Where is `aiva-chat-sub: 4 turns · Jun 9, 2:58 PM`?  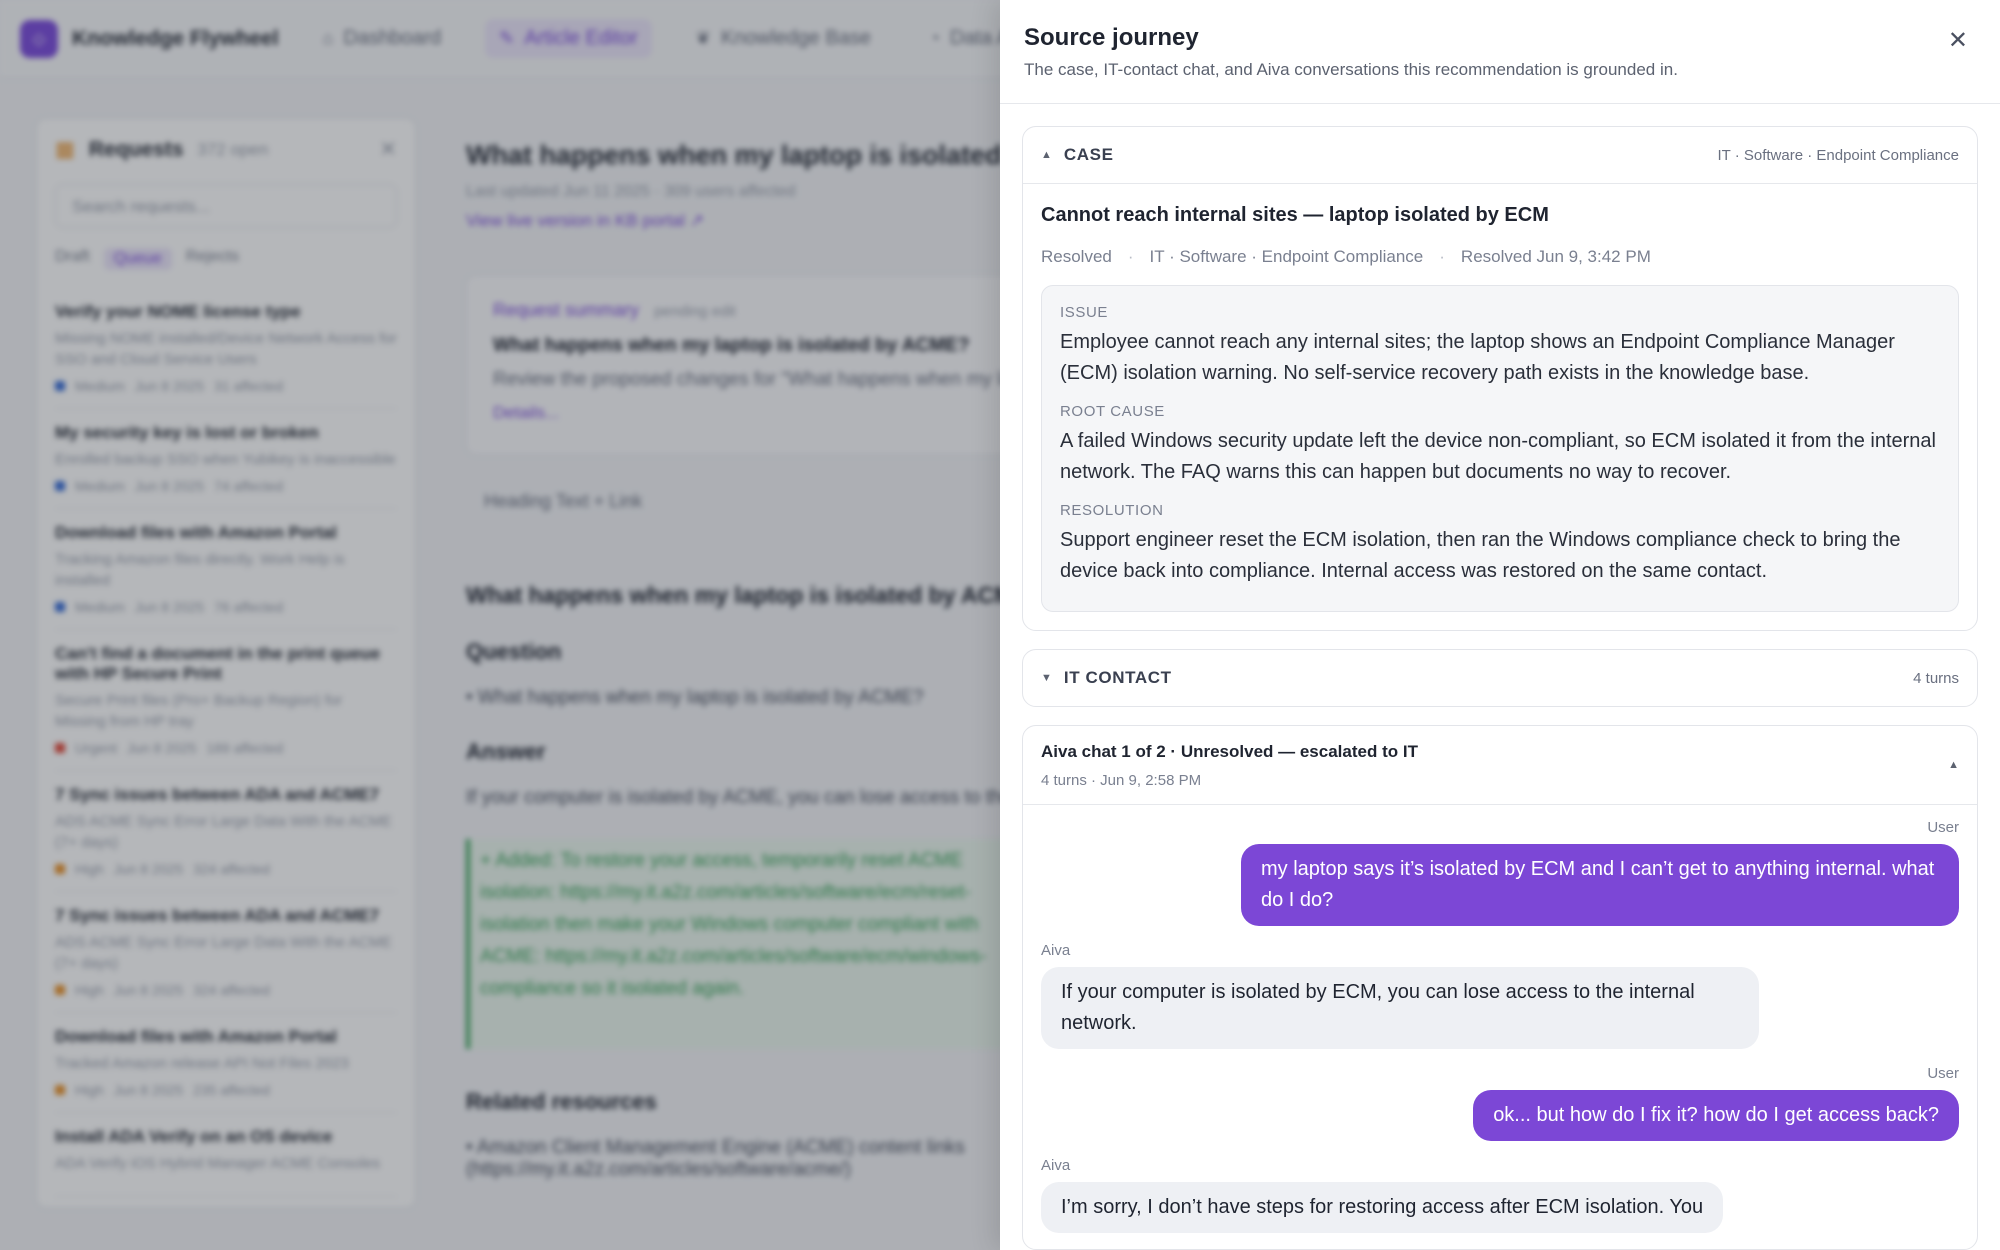 aiva-chat-sub: 4 turns · Jun 9, 2:58 PM is located at coordinates (1121, 780).